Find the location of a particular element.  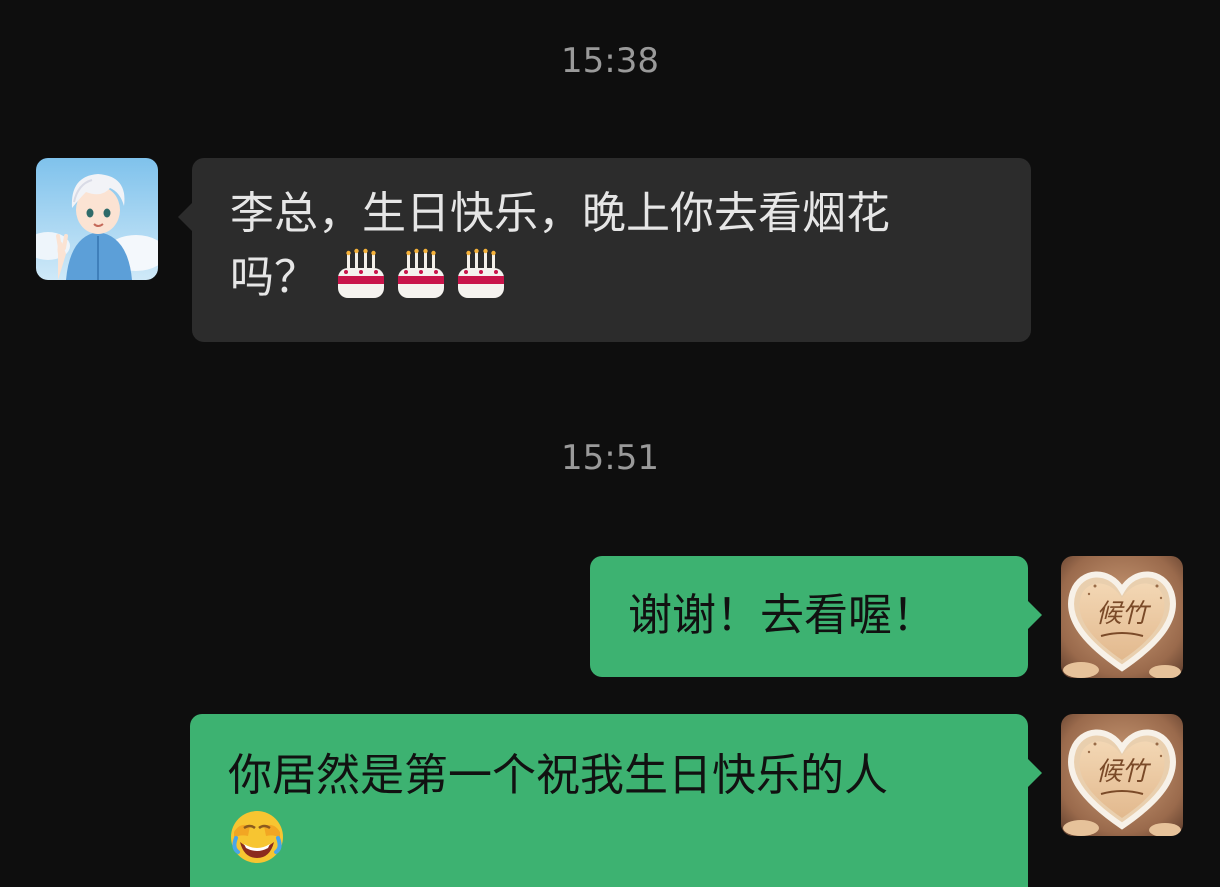

outgoing-message-bubble: 谢谢！去看喔！ is located at coordinates (816, 616).